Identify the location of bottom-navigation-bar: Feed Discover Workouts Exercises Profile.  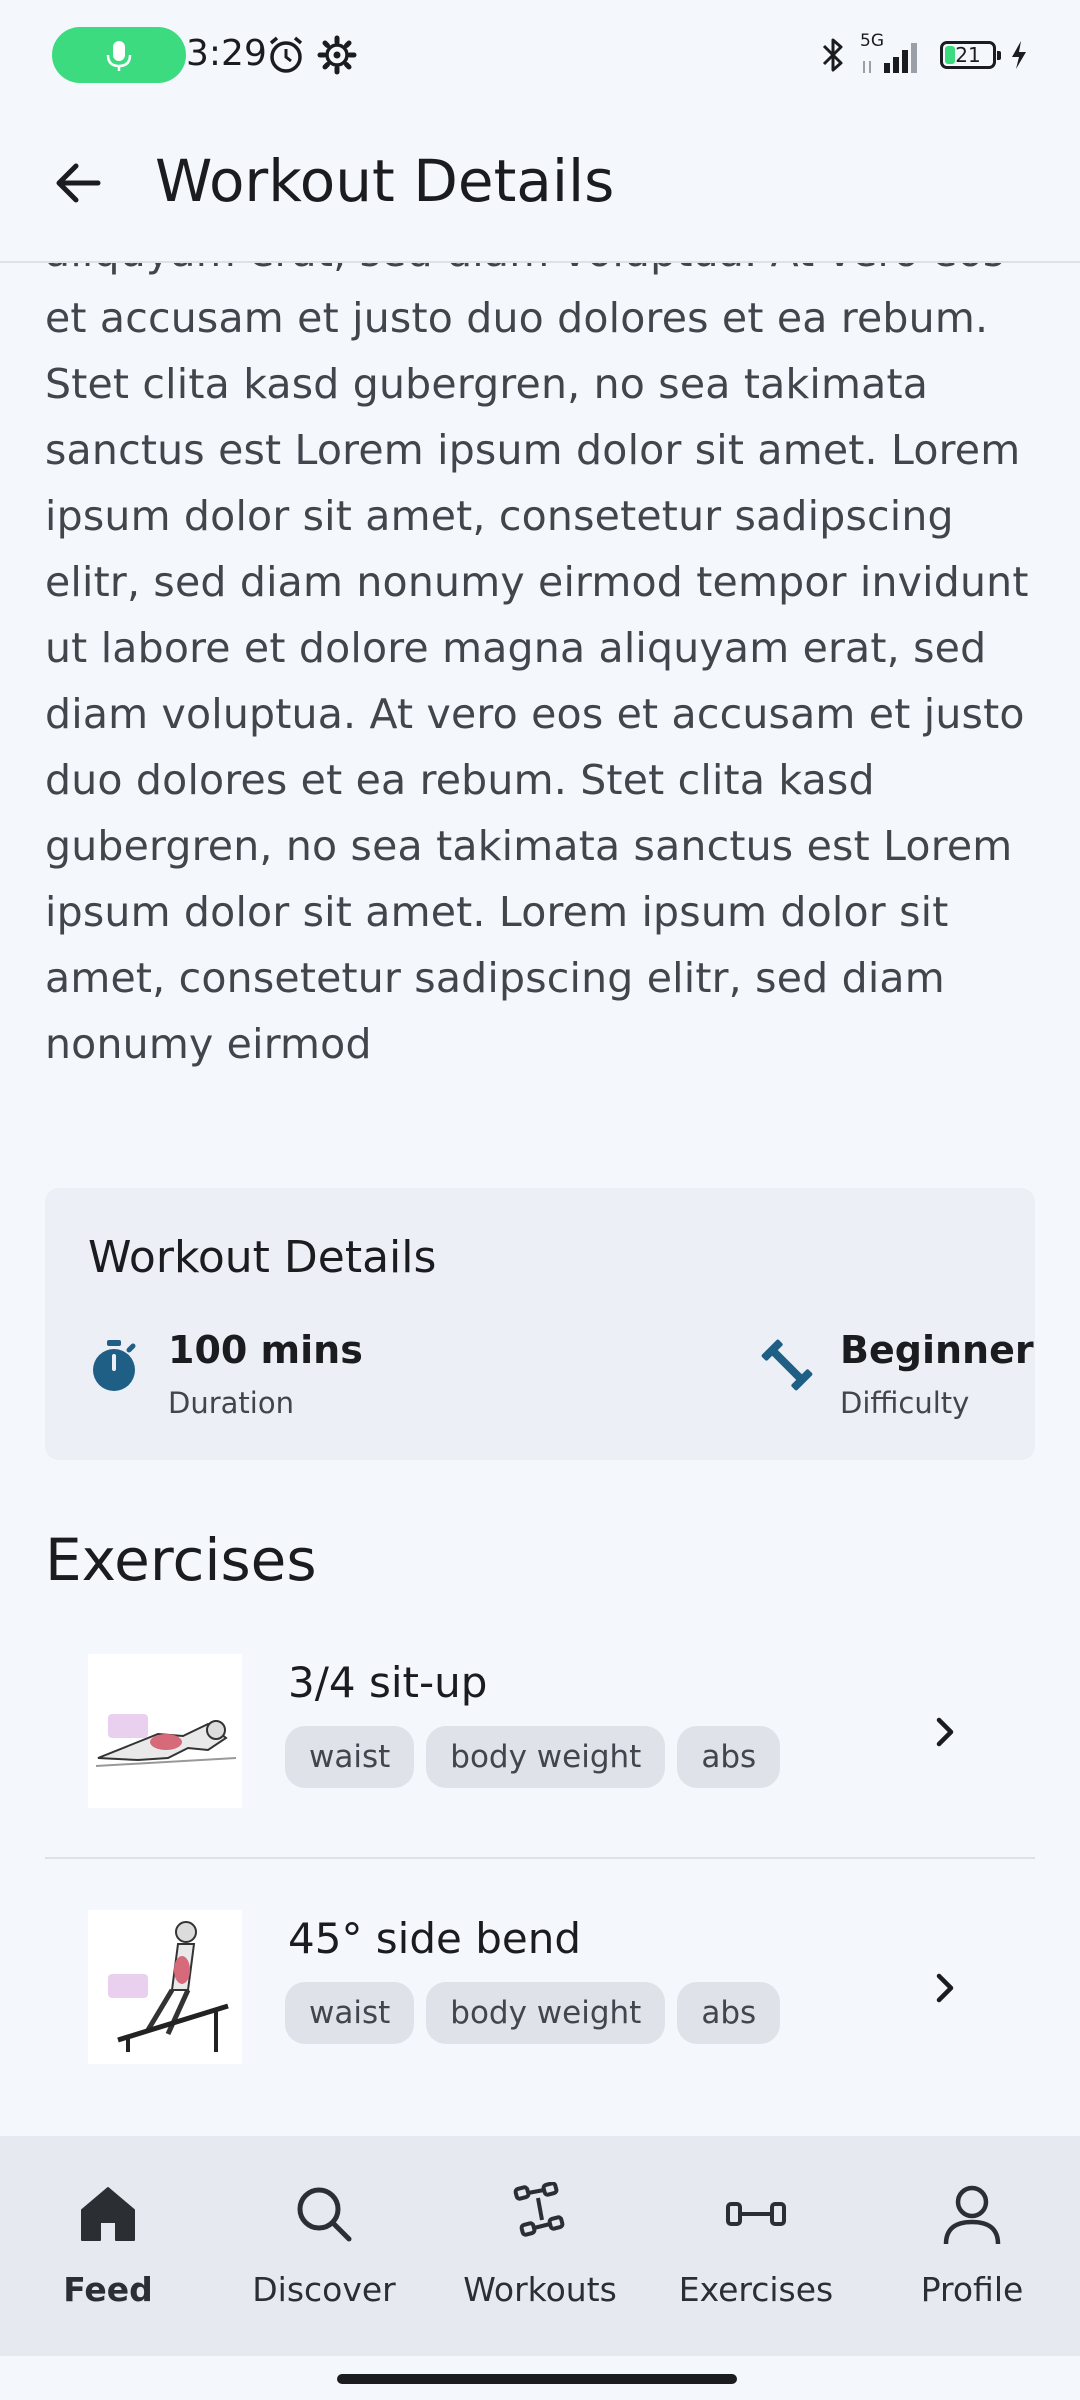
(540, 2246).